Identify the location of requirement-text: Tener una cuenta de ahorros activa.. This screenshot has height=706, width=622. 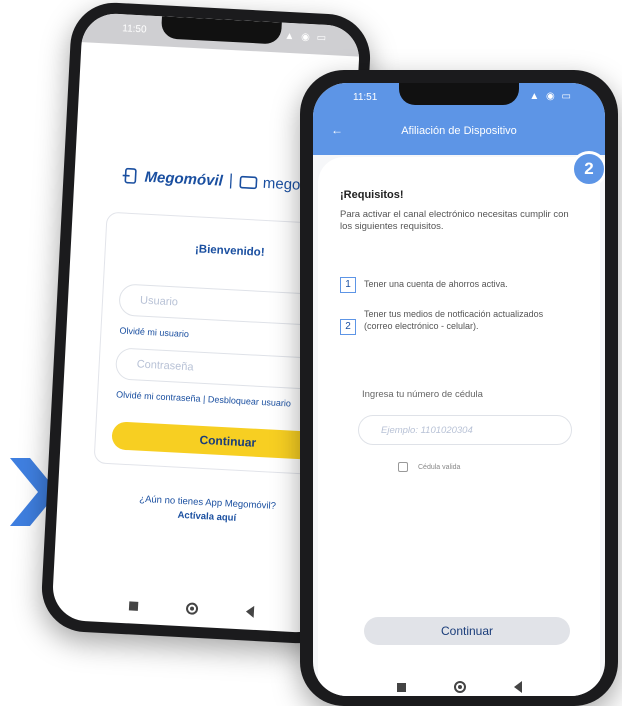
(436, 284).